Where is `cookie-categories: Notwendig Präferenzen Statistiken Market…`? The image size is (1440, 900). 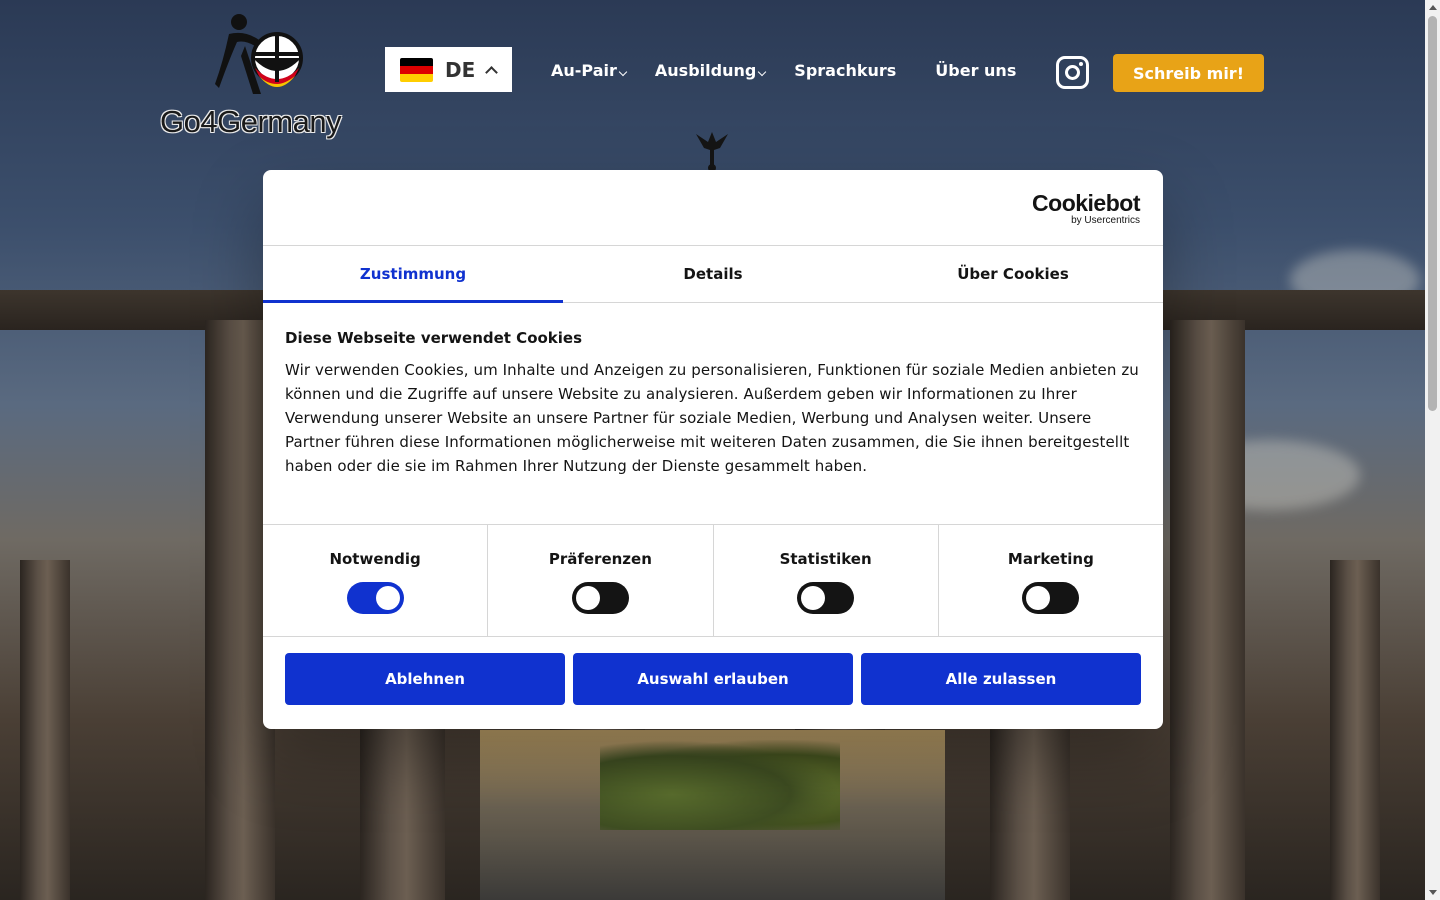
cookie-categories: Notwendig Präferenzen Statistiken Market… is located at coordinates (713, 581).